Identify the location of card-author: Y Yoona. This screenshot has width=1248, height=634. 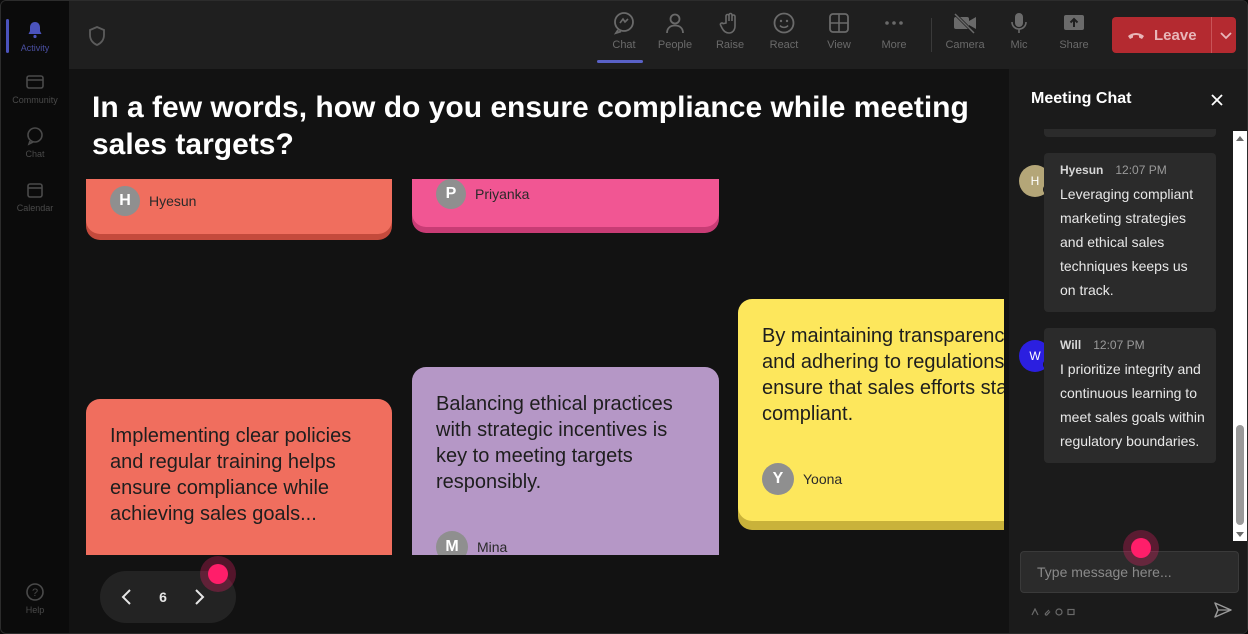
(802, 479).